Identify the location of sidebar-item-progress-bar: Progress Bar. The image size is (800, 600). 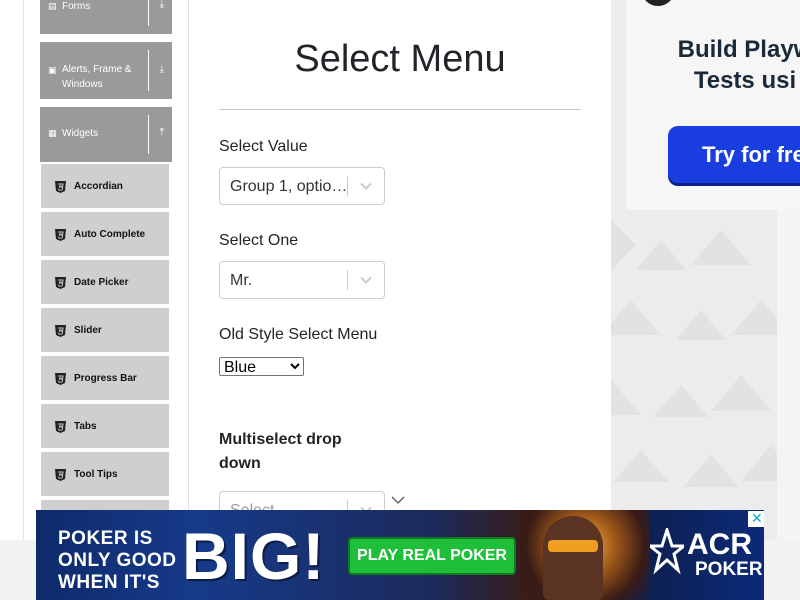
(105, 379).